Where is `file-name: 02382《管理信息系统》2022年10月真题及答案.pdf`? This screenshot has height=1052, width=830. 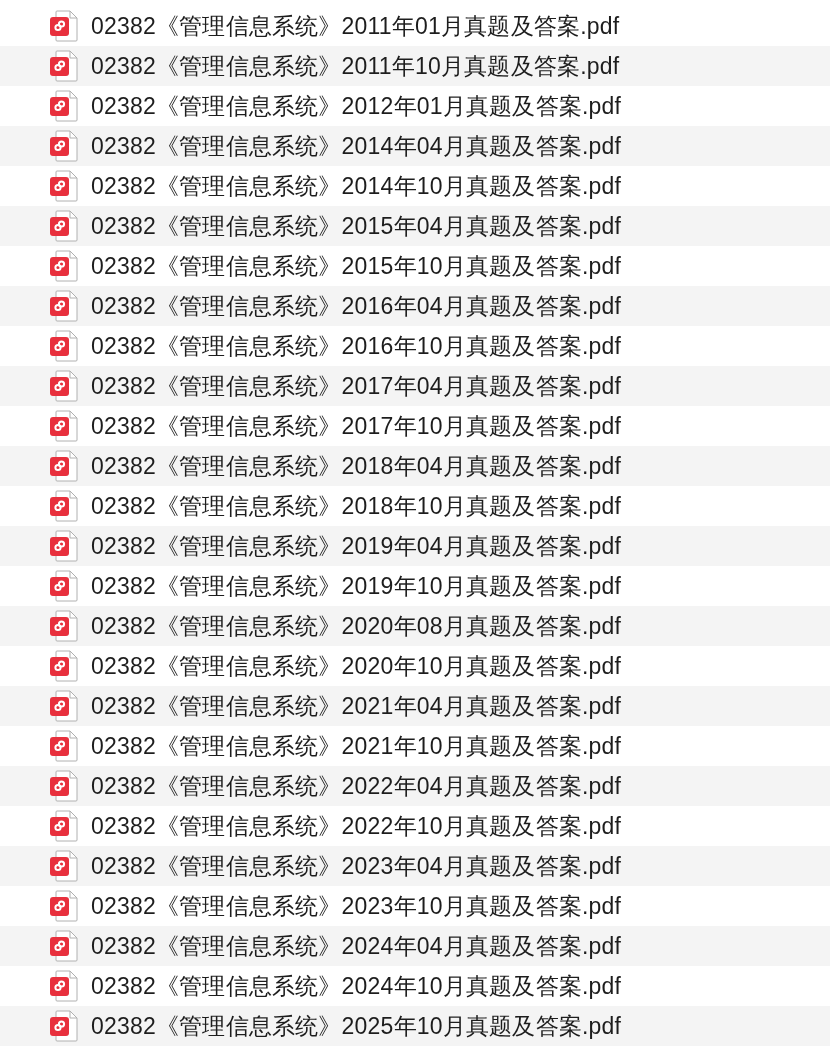
file-name: 02382《管理信息系统》2022年10月真题及答案.pdf is located at coordinates (356, 826).